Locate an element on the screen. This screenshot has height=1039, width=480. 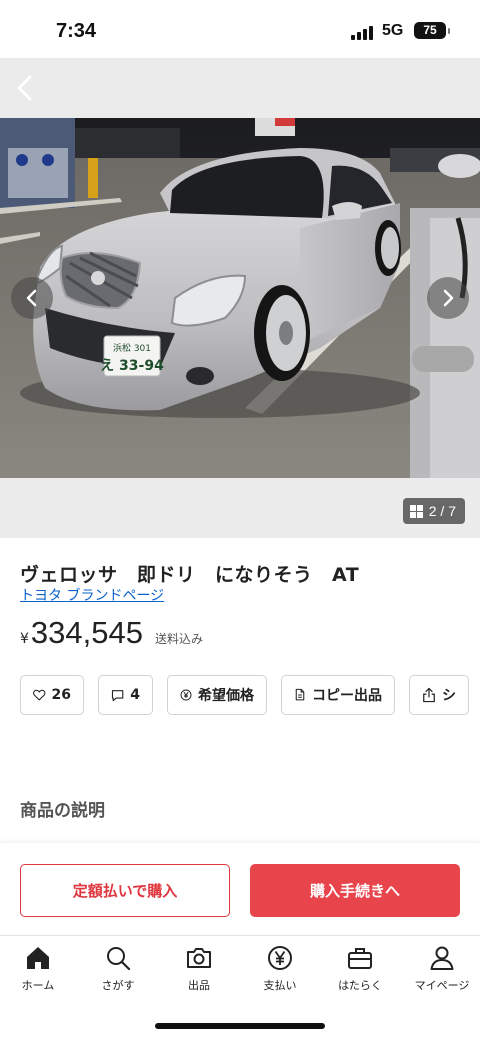
purchase-bar: 定額払いで購入 購入手続きへ is located at coordinates (240, 889).